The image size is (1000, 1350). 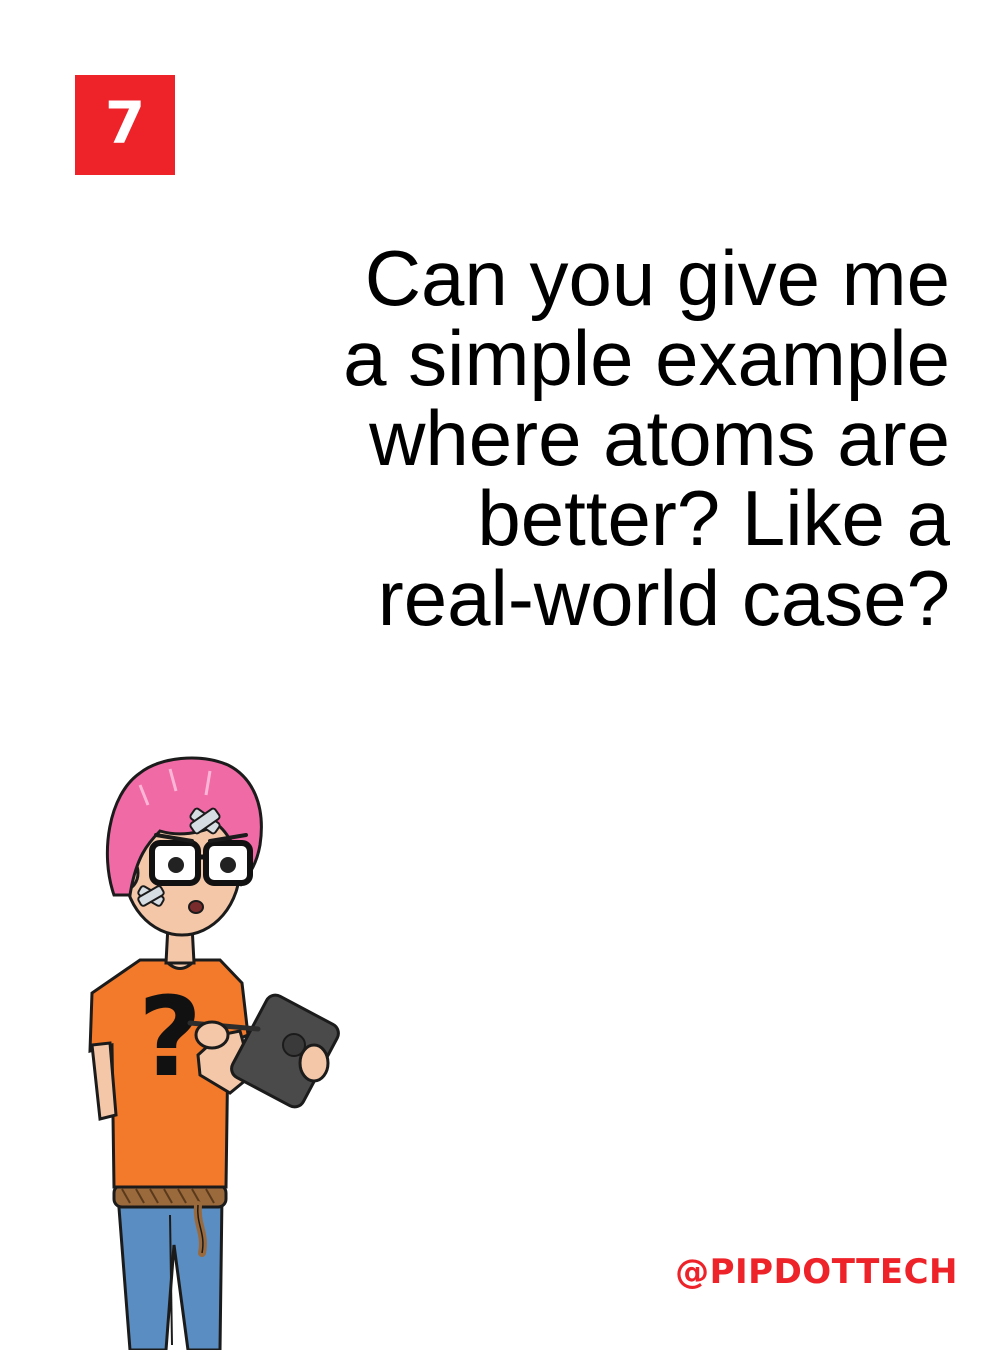 I want to click on slide-number: 7, so click(x=125, y=123).